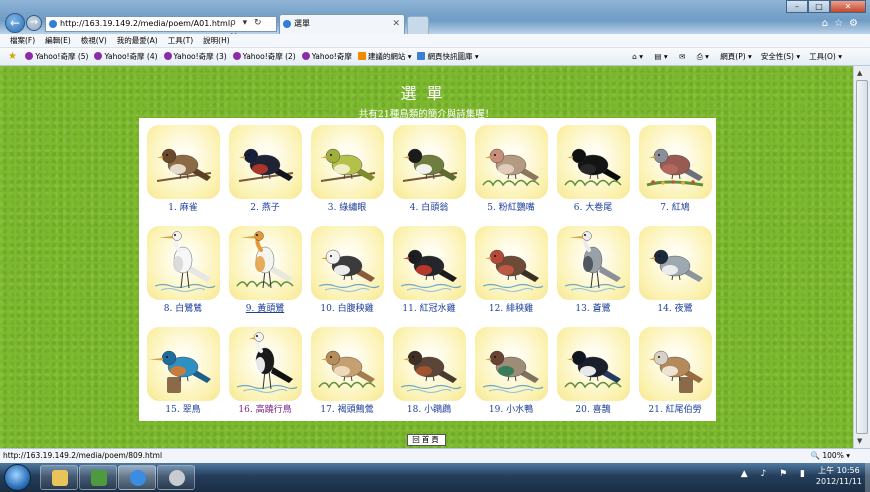  What do you see at coordinates (593, 206) in the screenshot?
I see `bird-label: 6. 大卷尾` at bounding box center [593, 206].